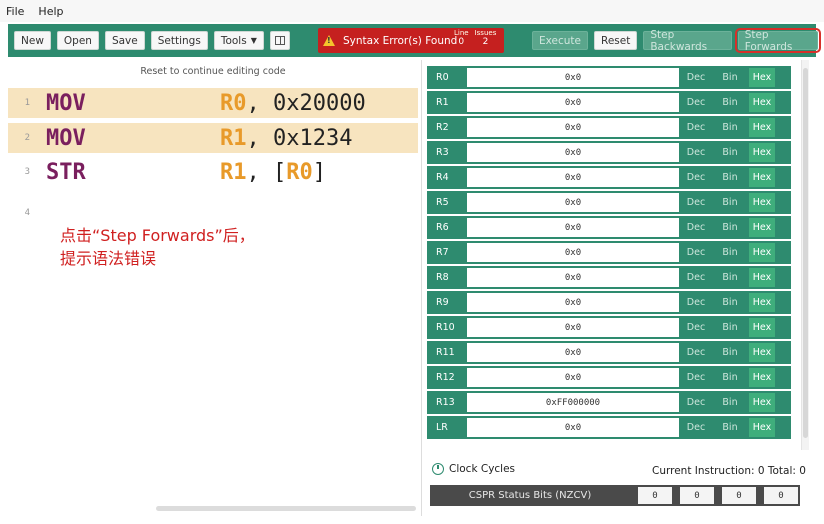 This screenshot has width=824, height=524. Describe the element at coordinates (279, 40) in the screenshot. I see `layout-toggle-button` at that location.